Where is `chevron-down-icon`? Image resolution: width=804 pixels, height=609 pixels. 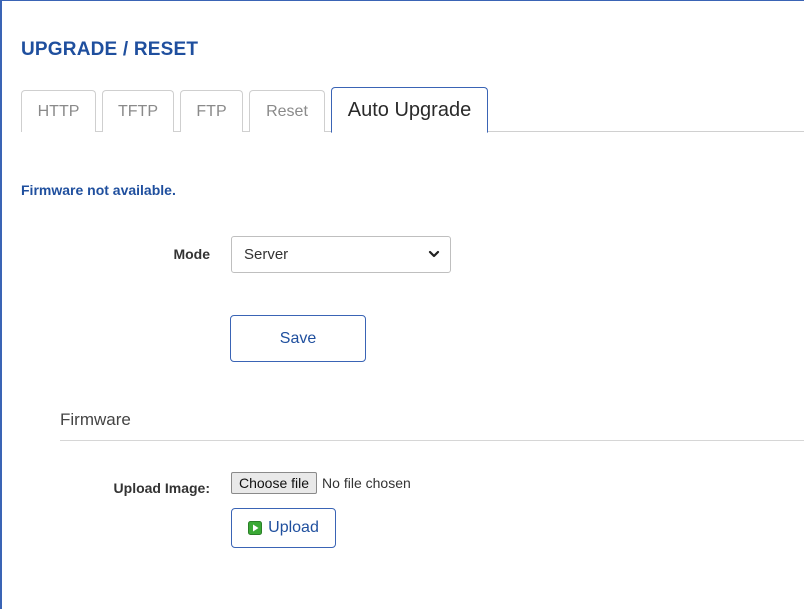
chevron-down-icon is located at coordinates (434, 254).